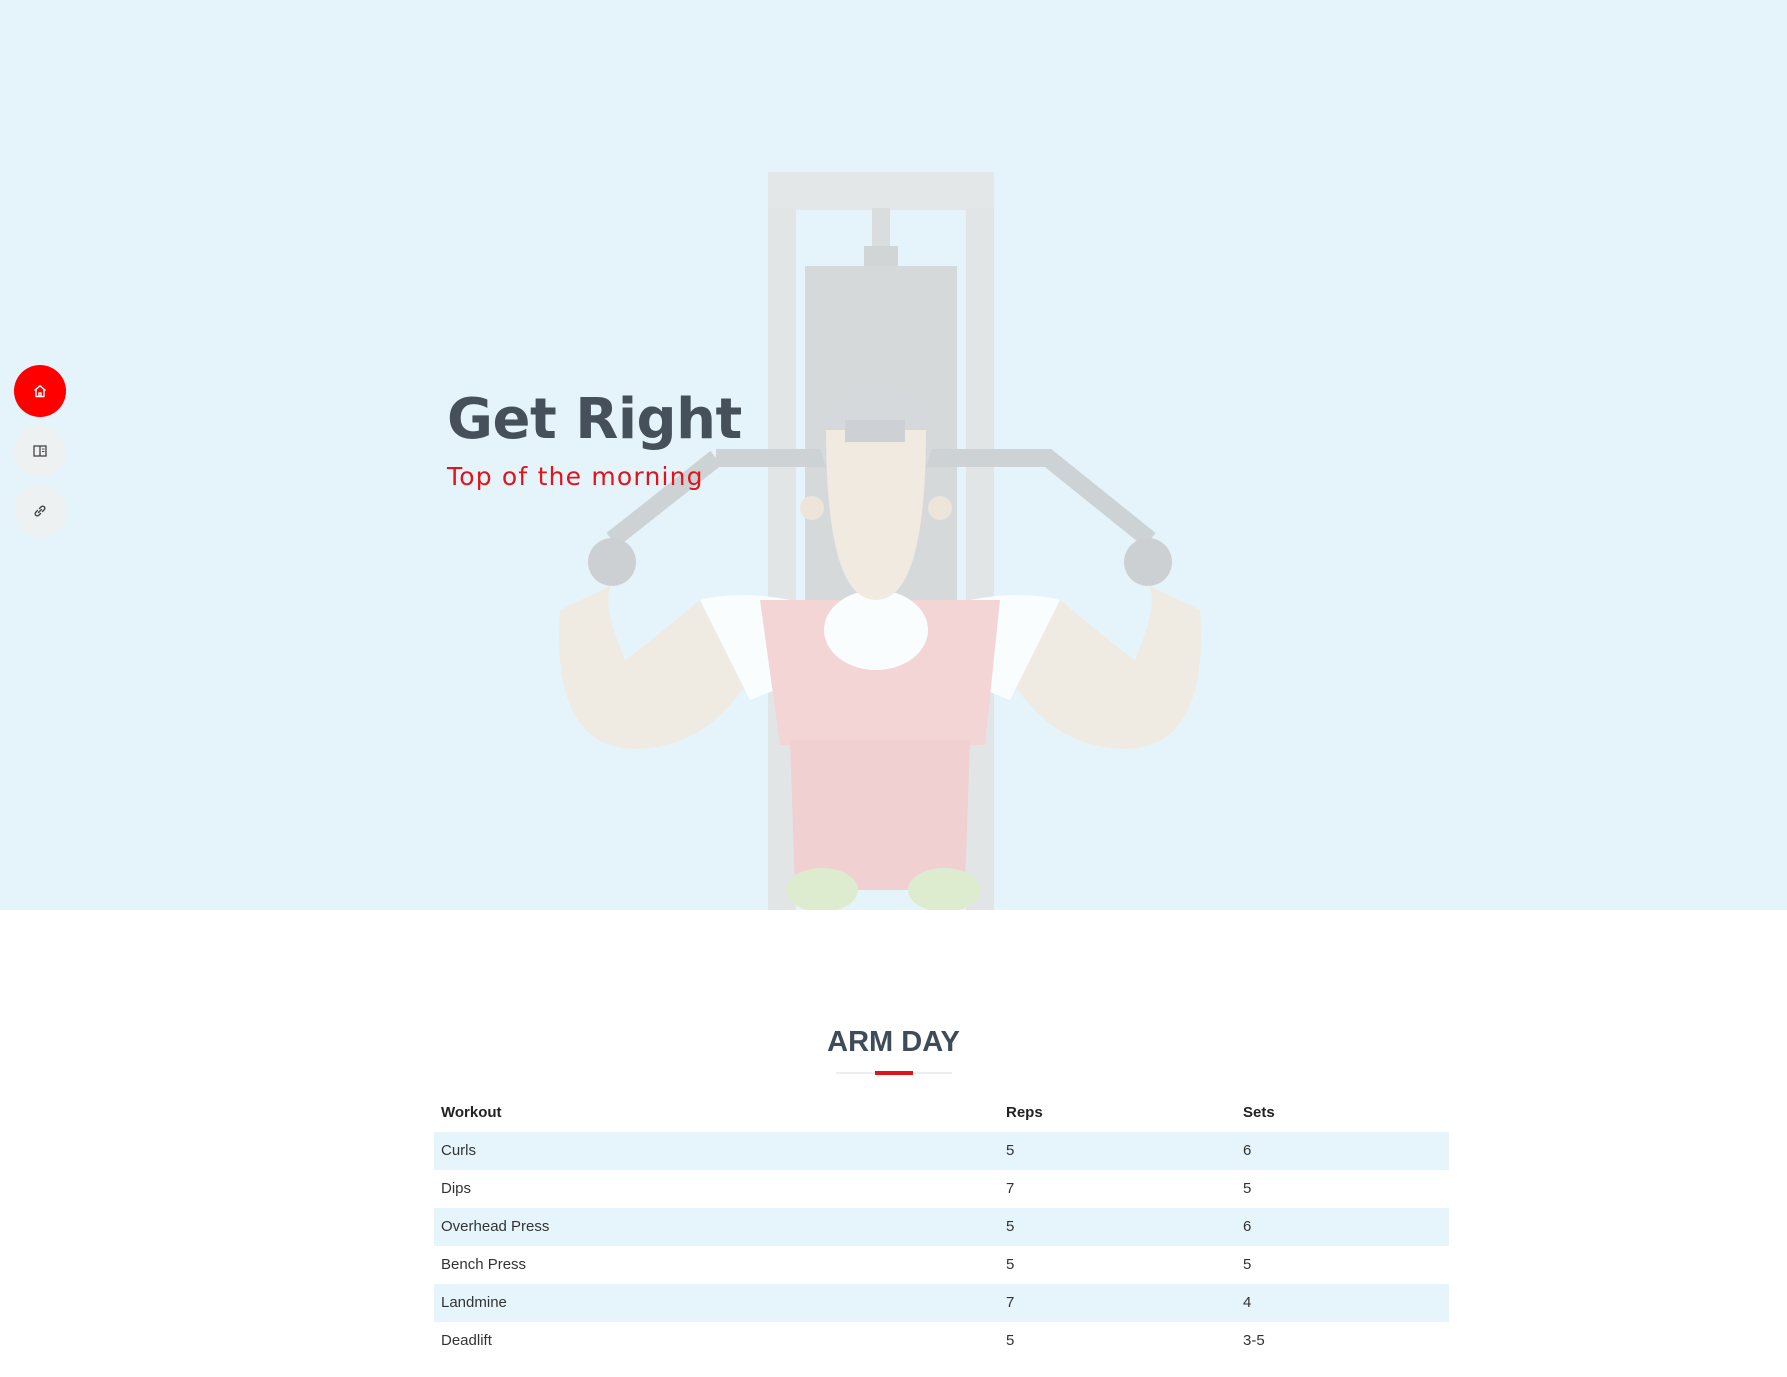  I want to click on hero-text: Get Right Top of the morning, so click(594, 439).